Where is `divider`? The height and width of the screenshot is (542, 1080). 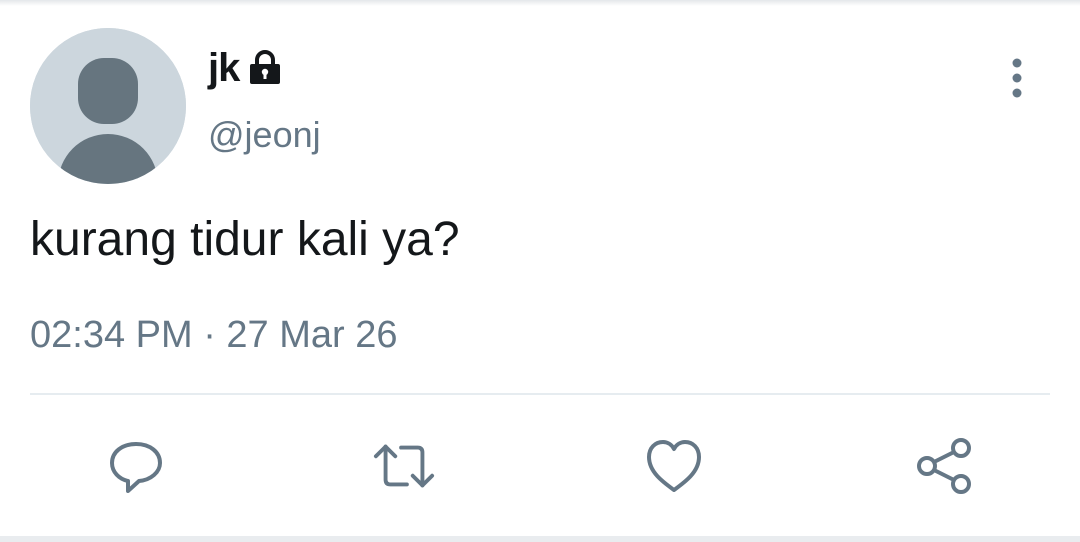
divider is located at coordinates (540, 394).